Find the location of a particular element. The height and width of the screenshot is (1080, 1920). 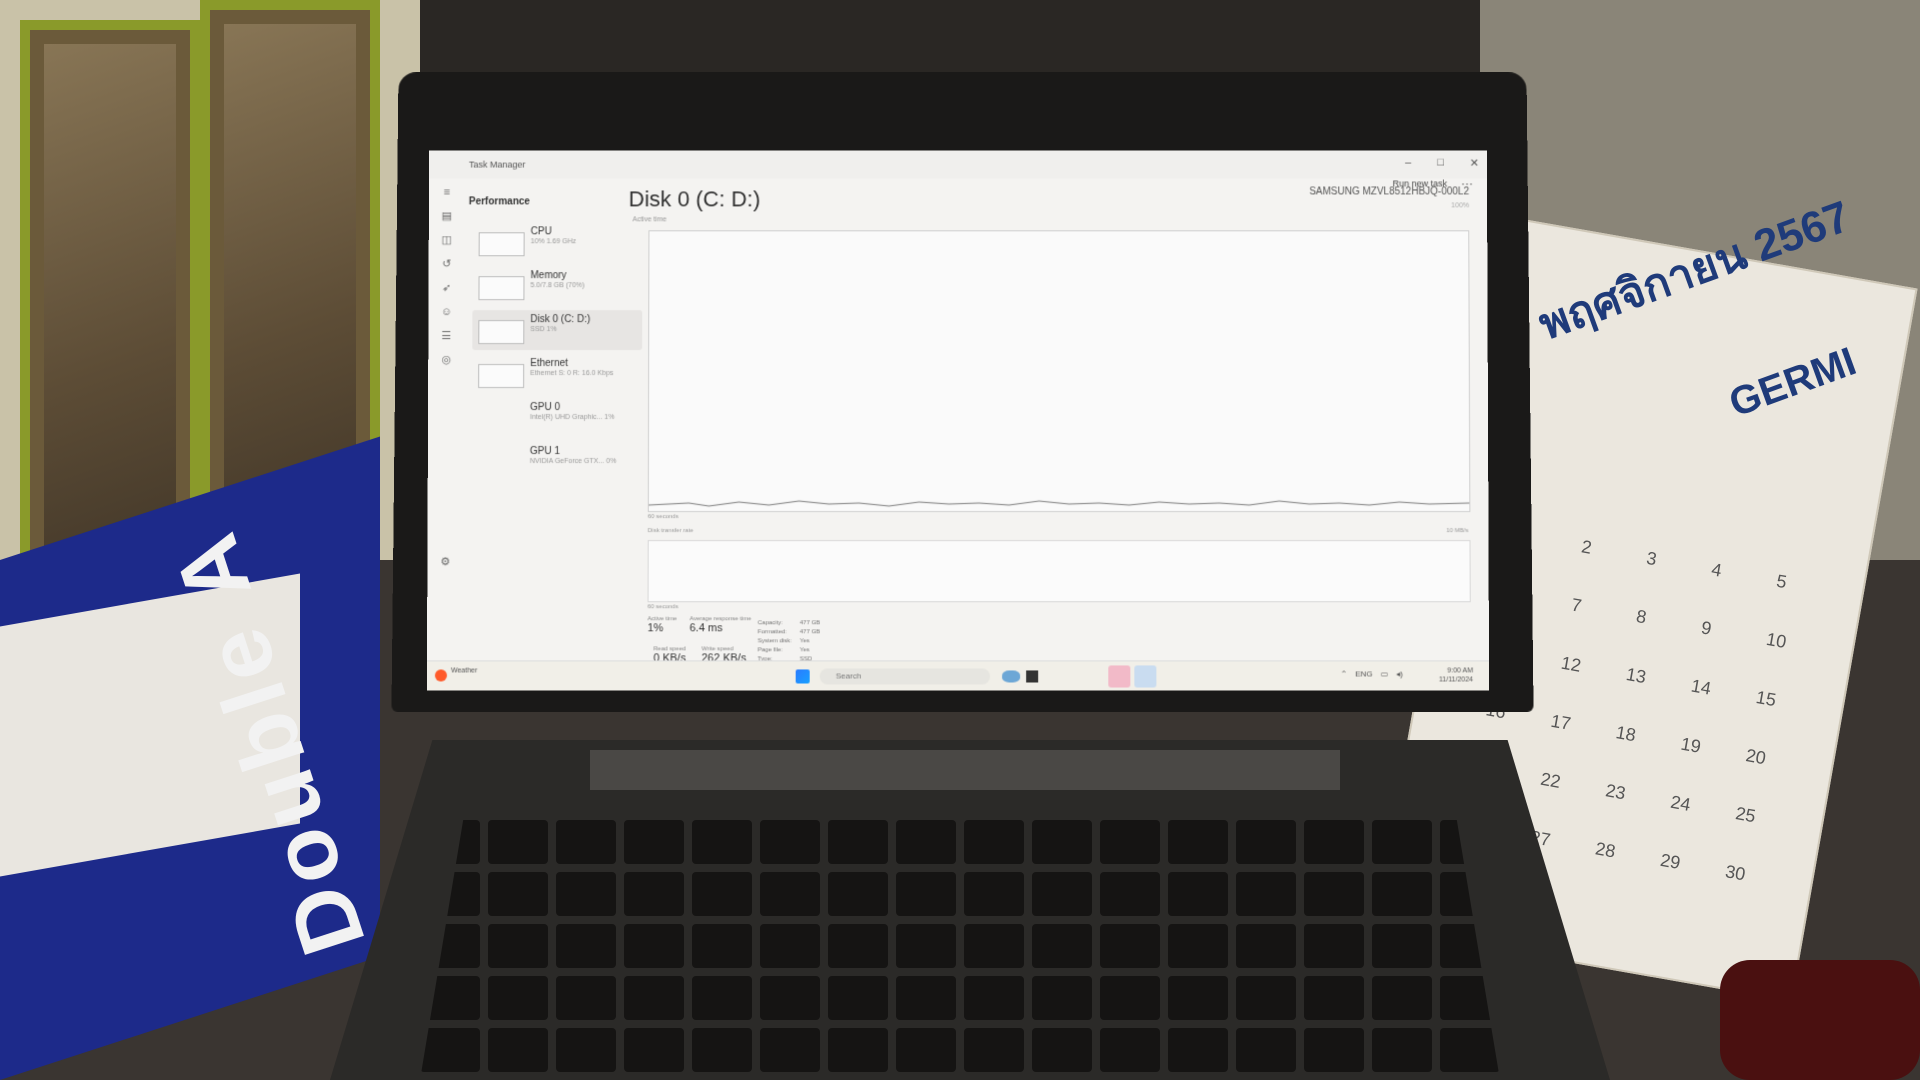

sidebar-item-memory: Memory 5.0/7.8 GB (70%) is located at coordinates (557, 286).